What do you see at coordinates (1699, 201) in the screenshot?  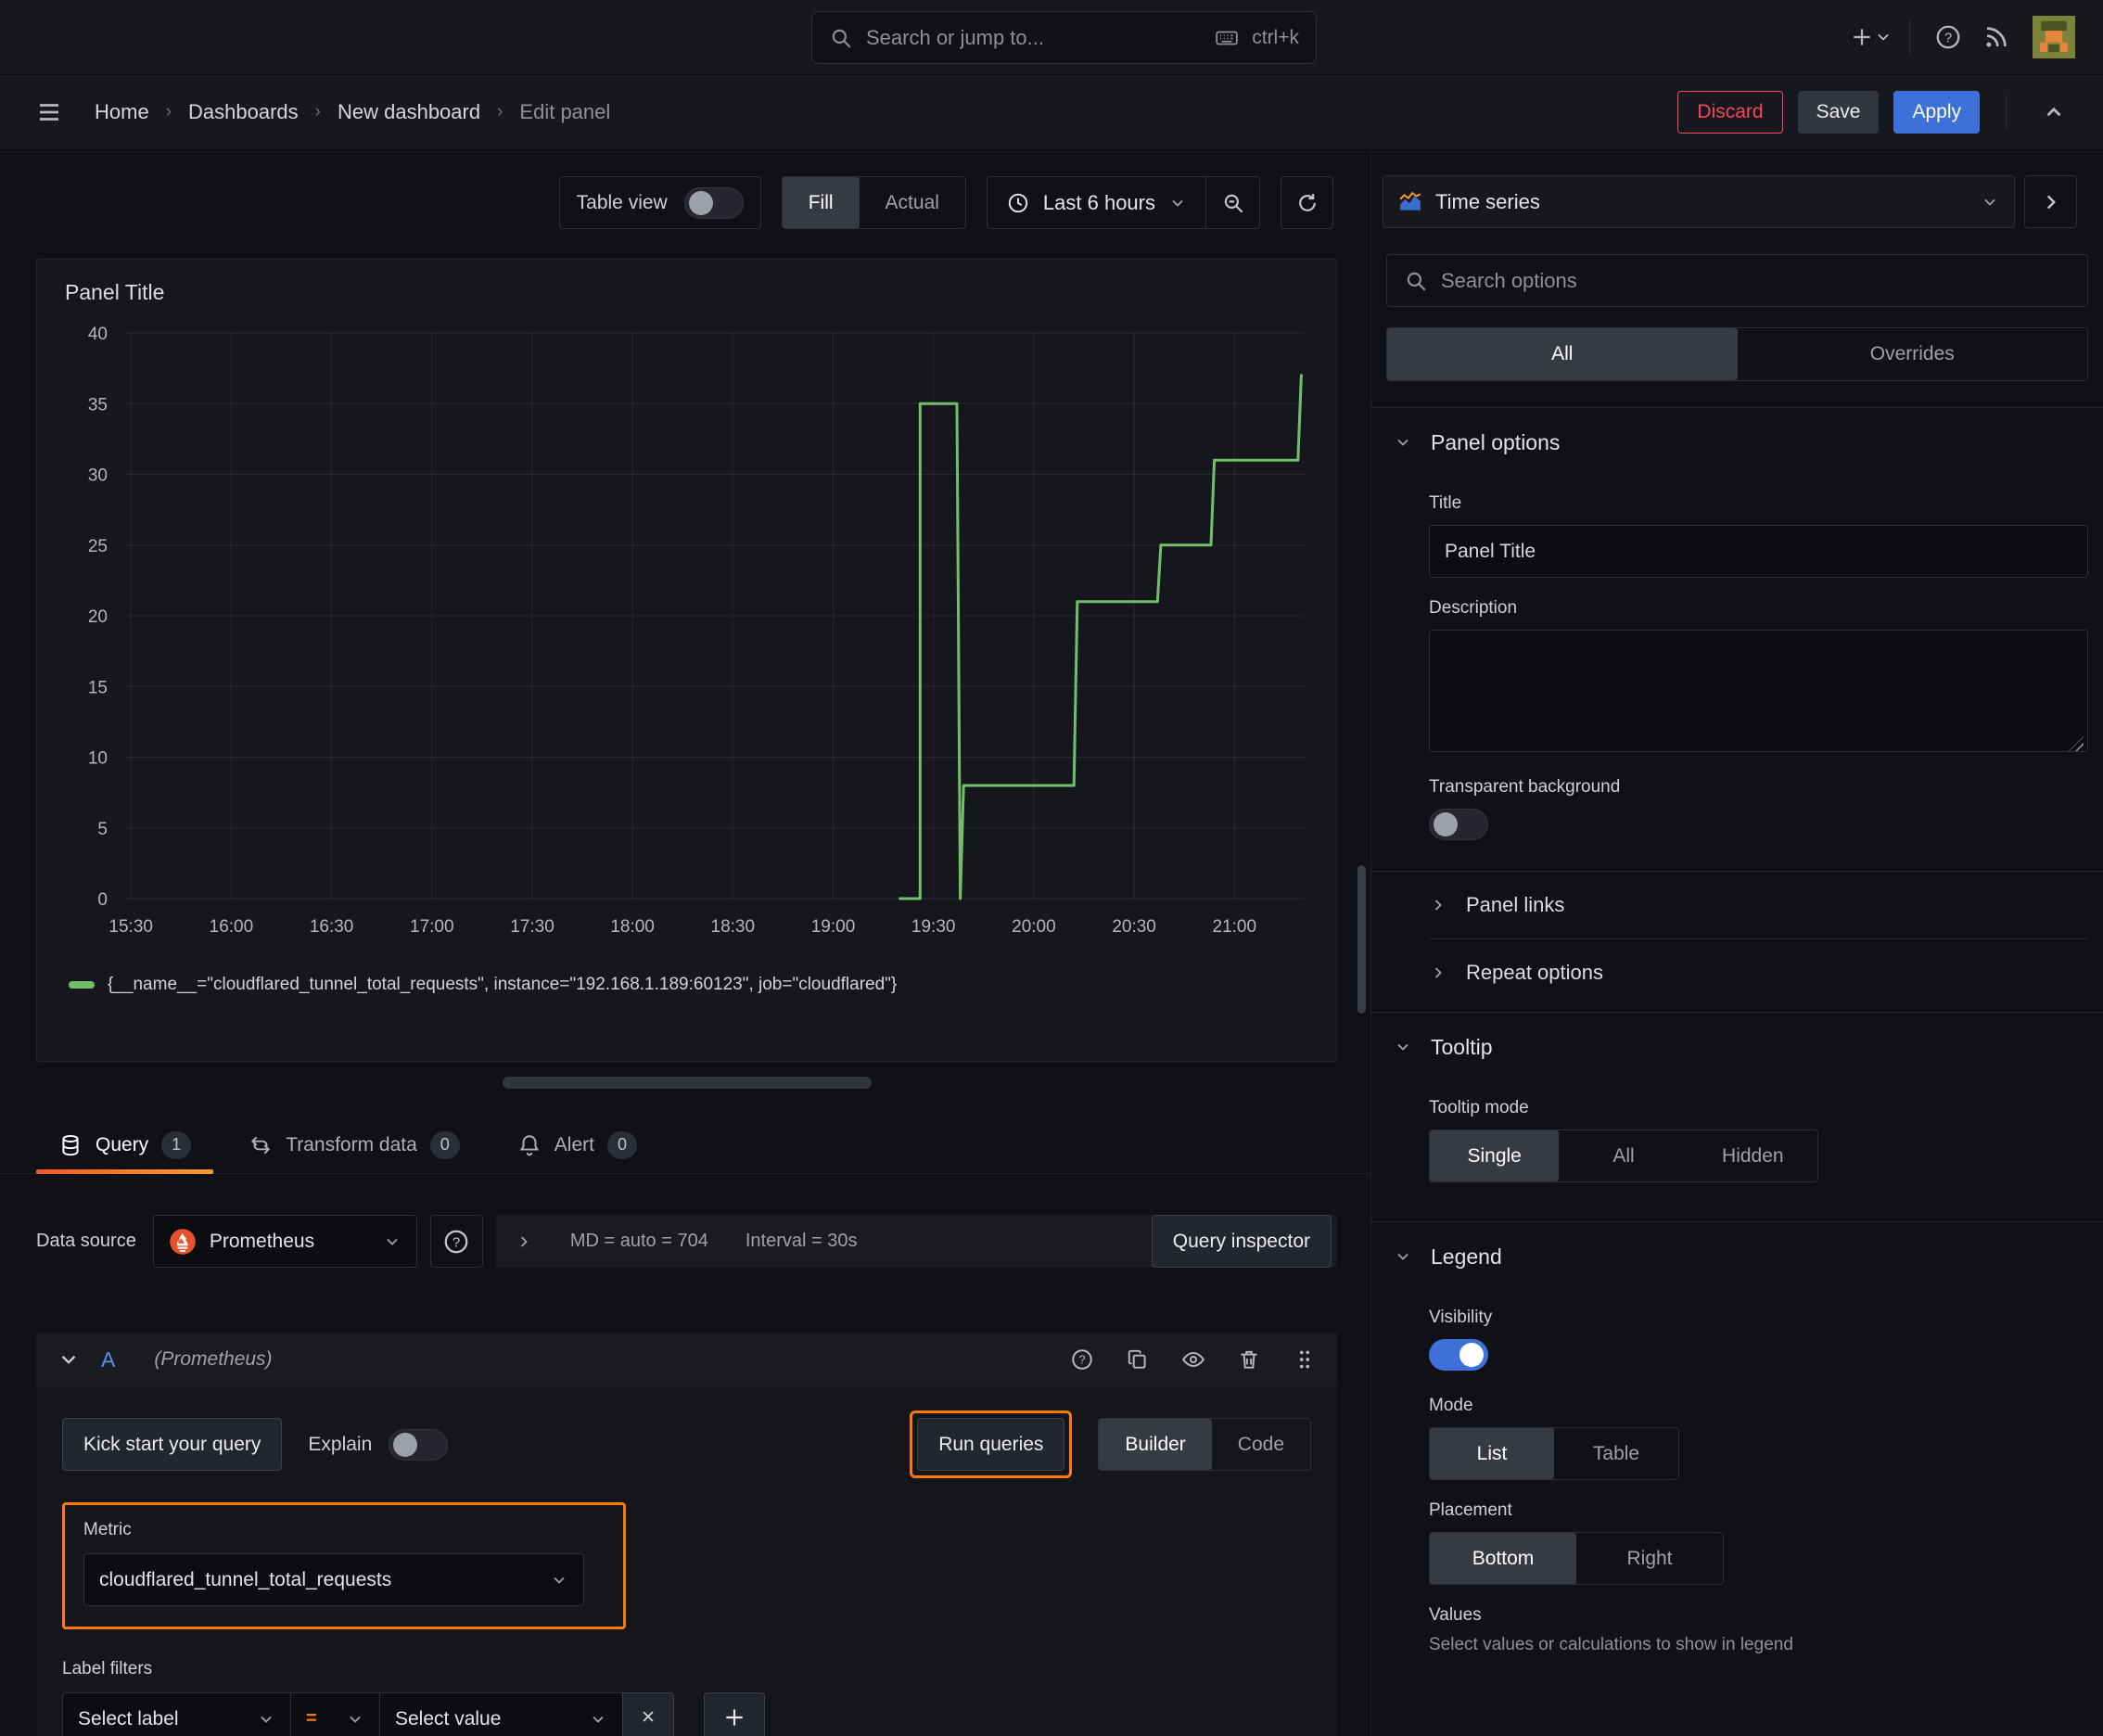 I see `visualization-picker: Time series` at bounding box center [1699, 201].